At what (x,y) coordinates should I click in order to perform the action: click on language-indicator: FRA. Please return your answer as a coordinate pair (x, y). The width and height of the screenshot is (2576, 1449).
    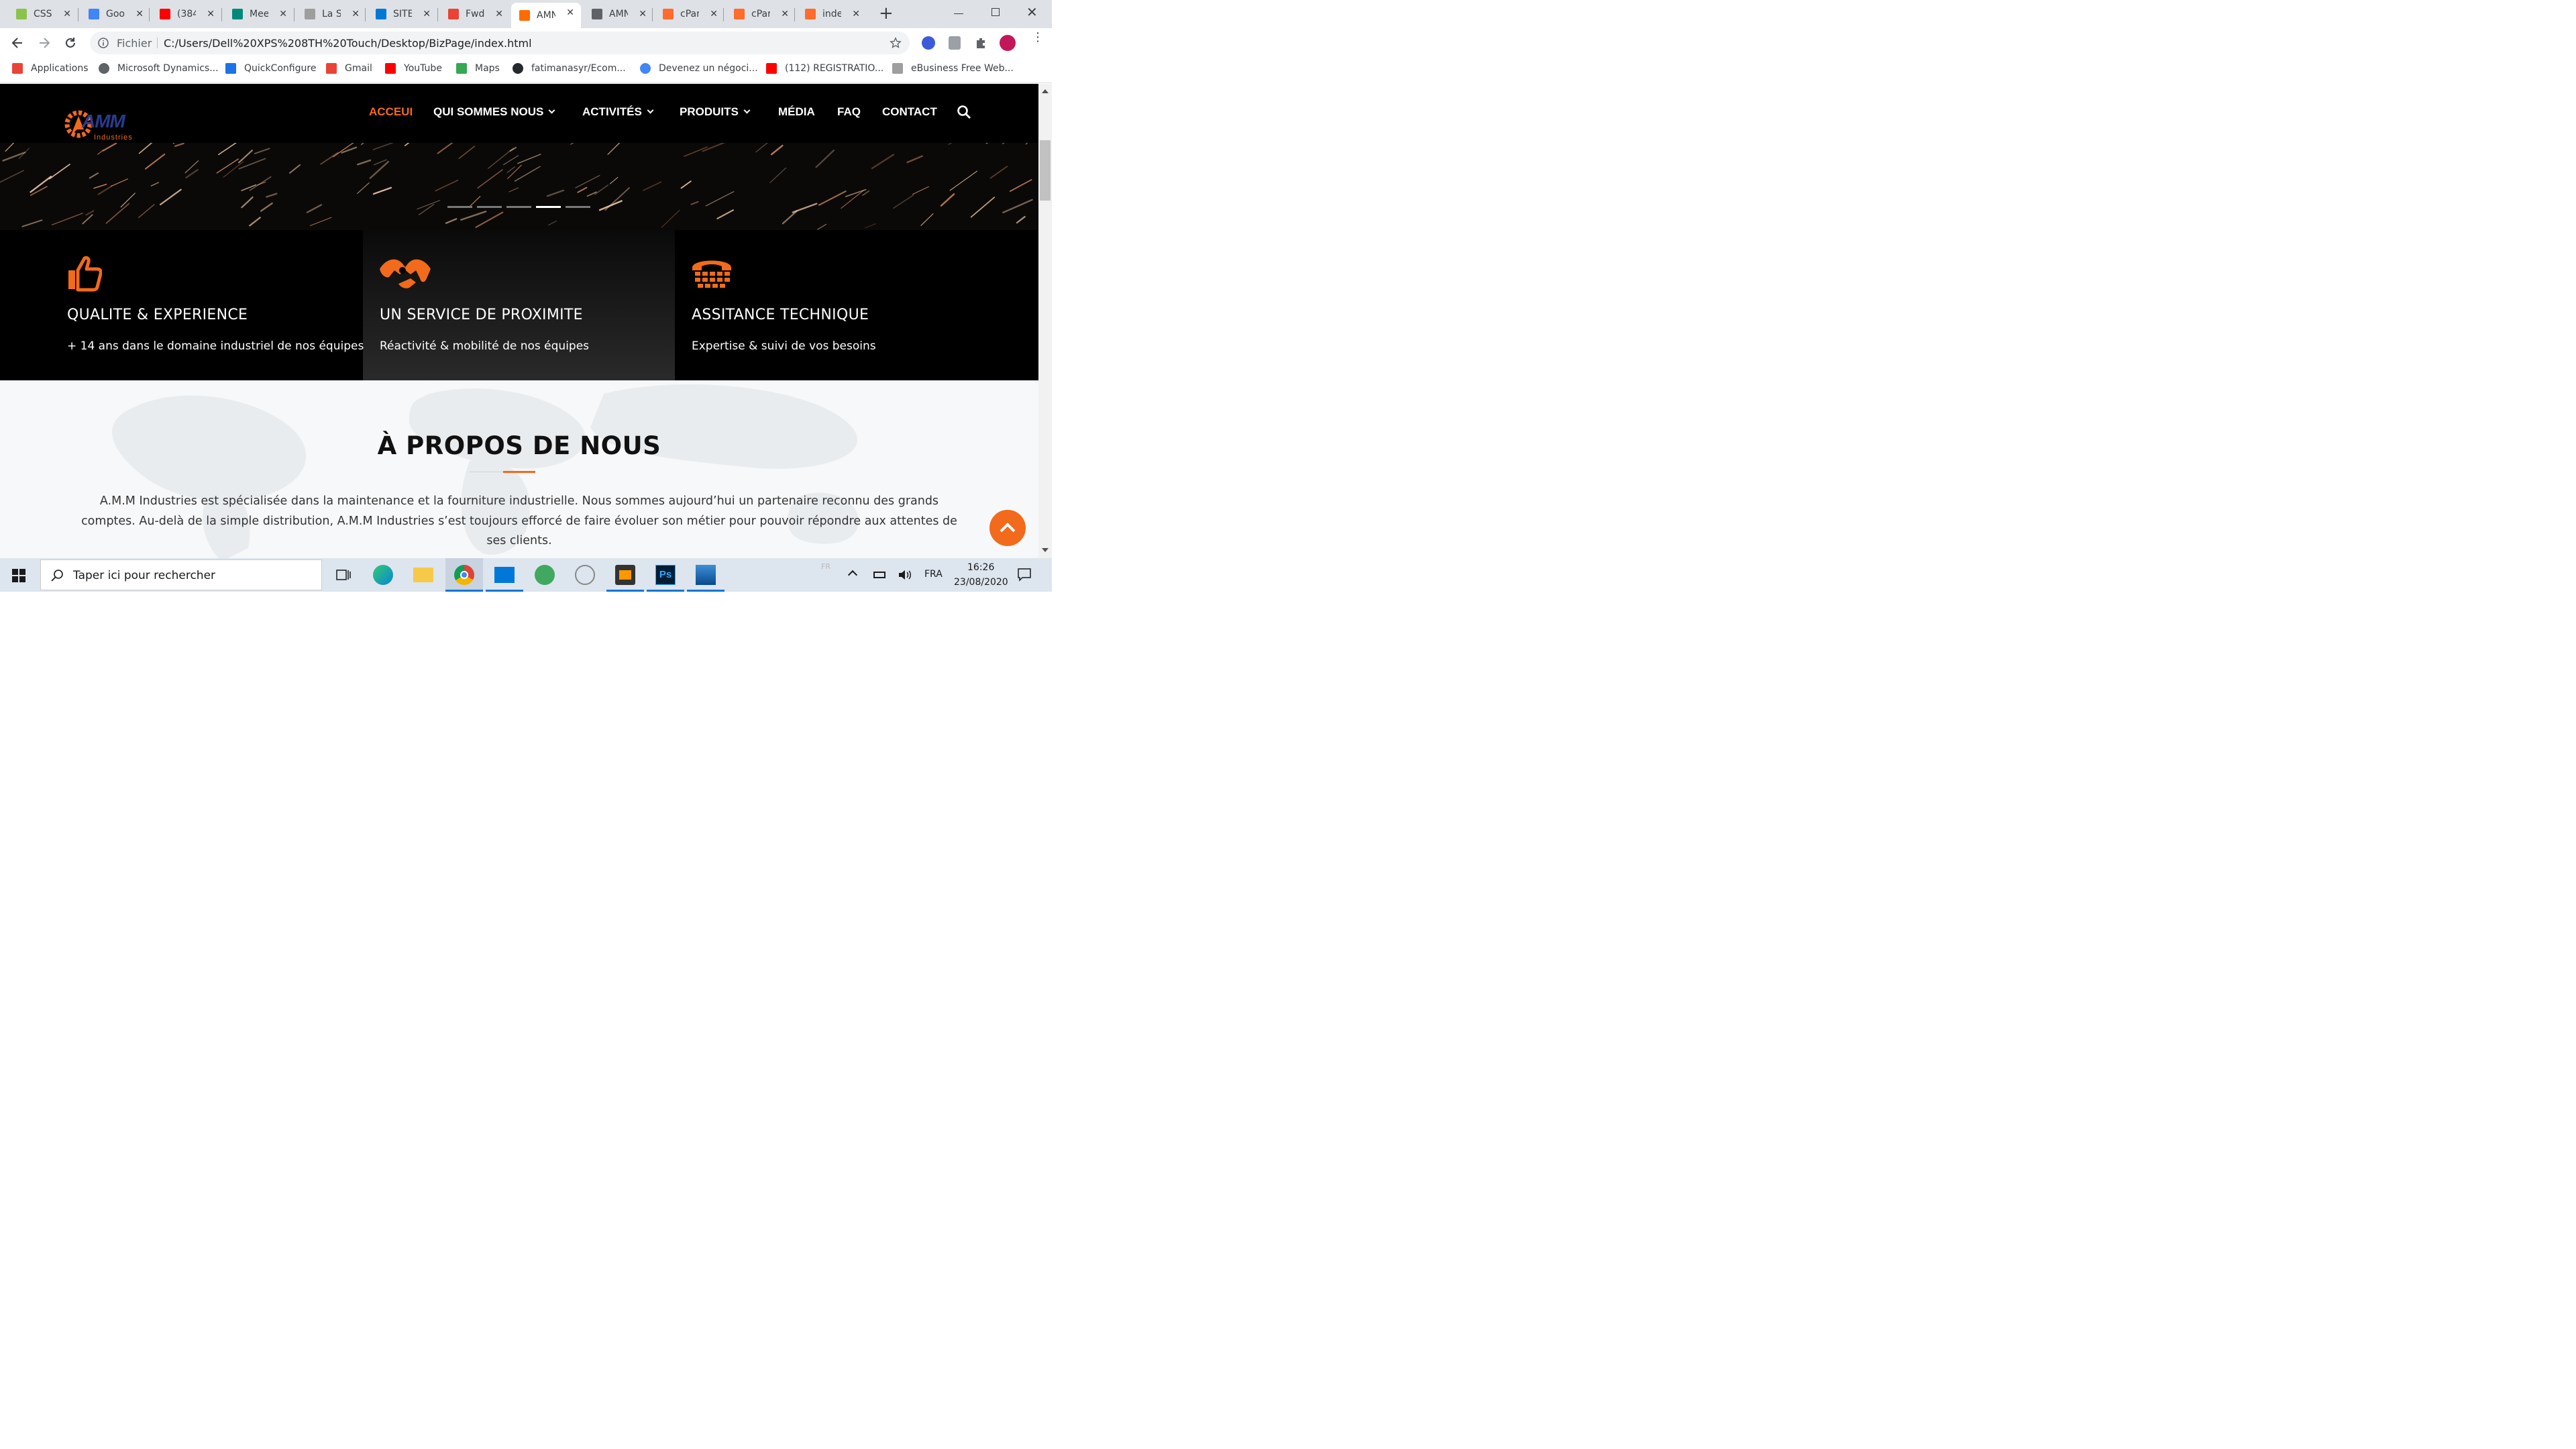
    Looking at the image, I should click on (933, 574).